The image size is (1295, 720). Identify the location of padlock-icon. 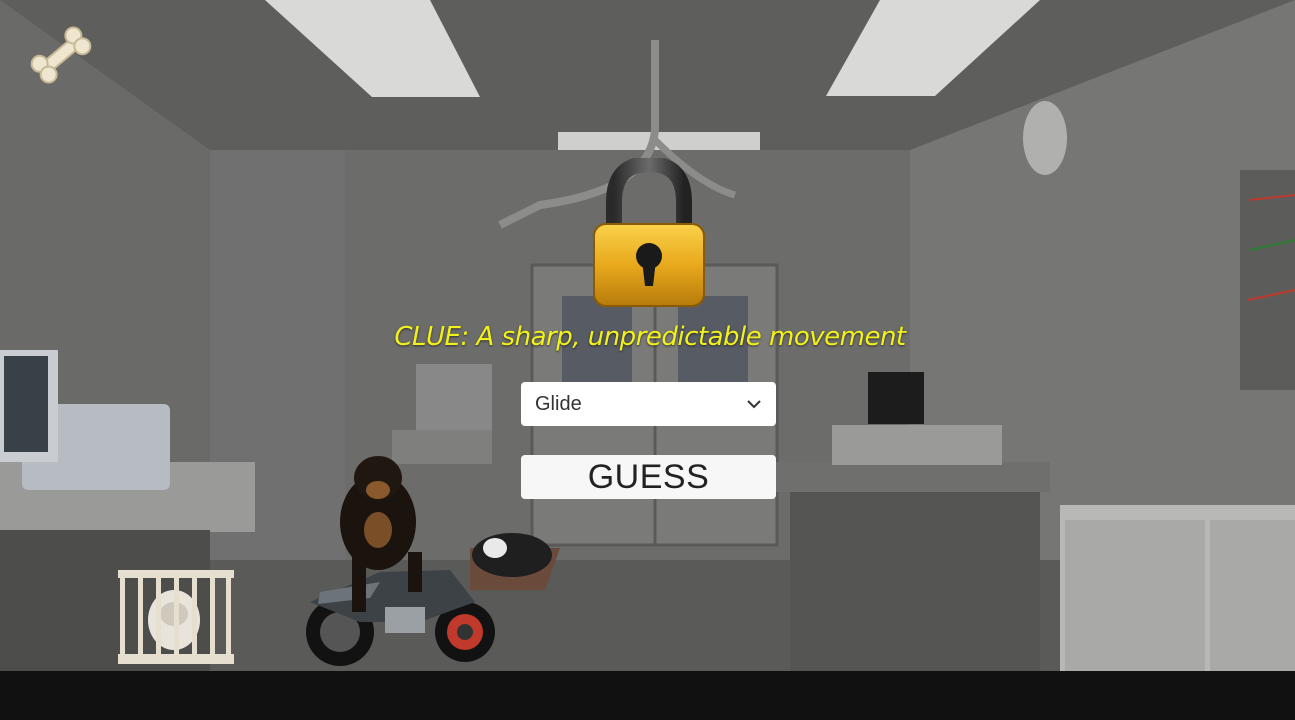
(649, 231).